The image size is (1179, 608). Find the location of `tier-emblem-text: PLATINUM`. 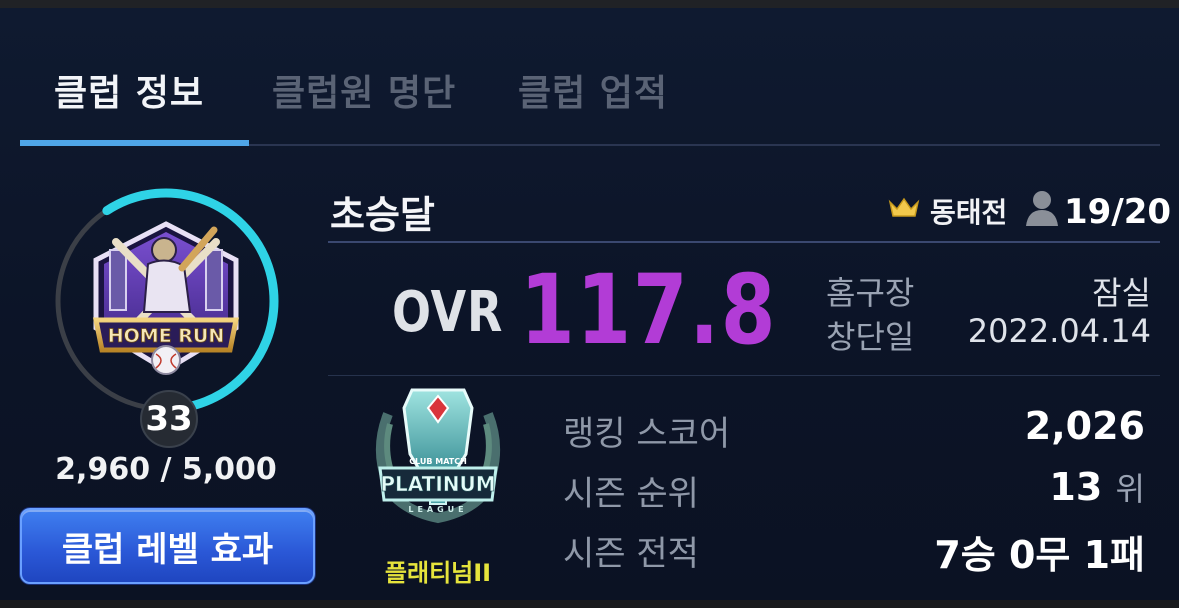

tier-emblem-text: PLATINUM is located at coordinates (437, 484).